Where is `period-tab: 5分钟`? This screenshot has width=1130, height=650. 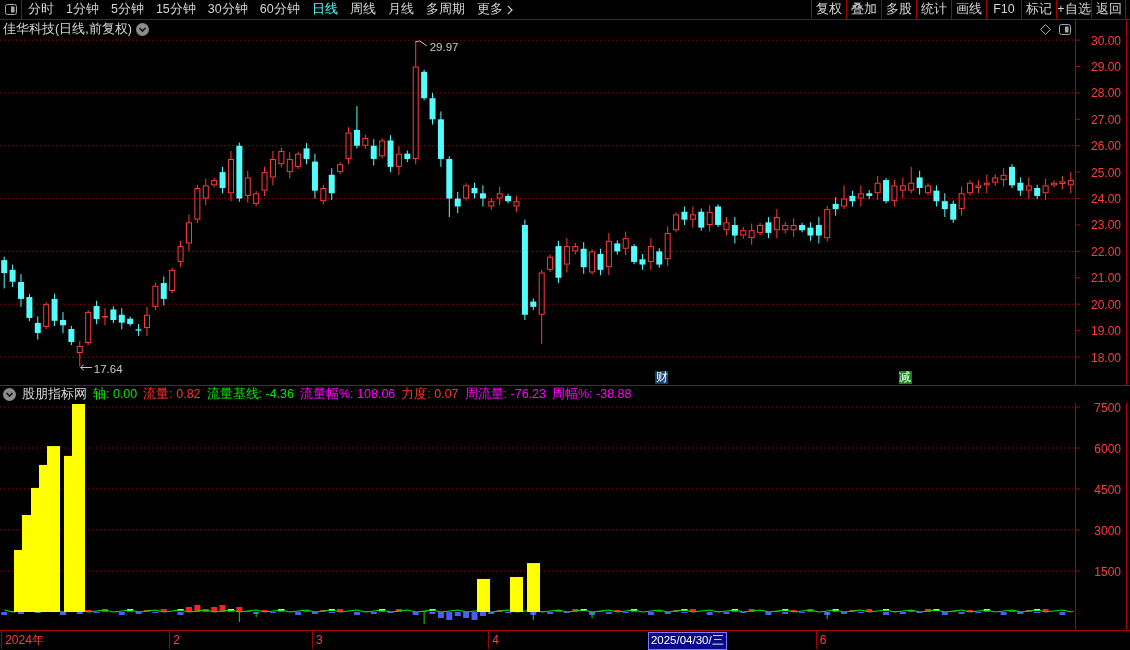
period-tab: 5分钟 is located at coordinates (127, 9).